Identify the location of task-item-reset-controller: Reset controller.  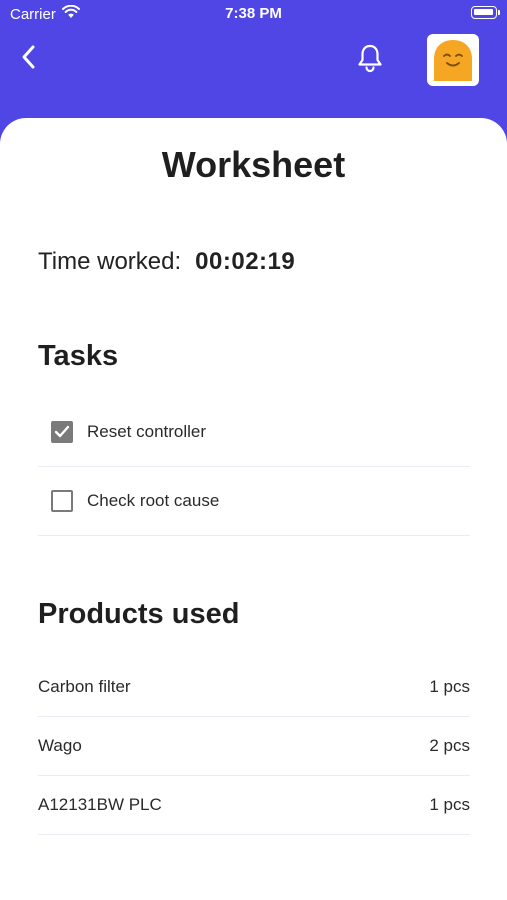
(254, 432).